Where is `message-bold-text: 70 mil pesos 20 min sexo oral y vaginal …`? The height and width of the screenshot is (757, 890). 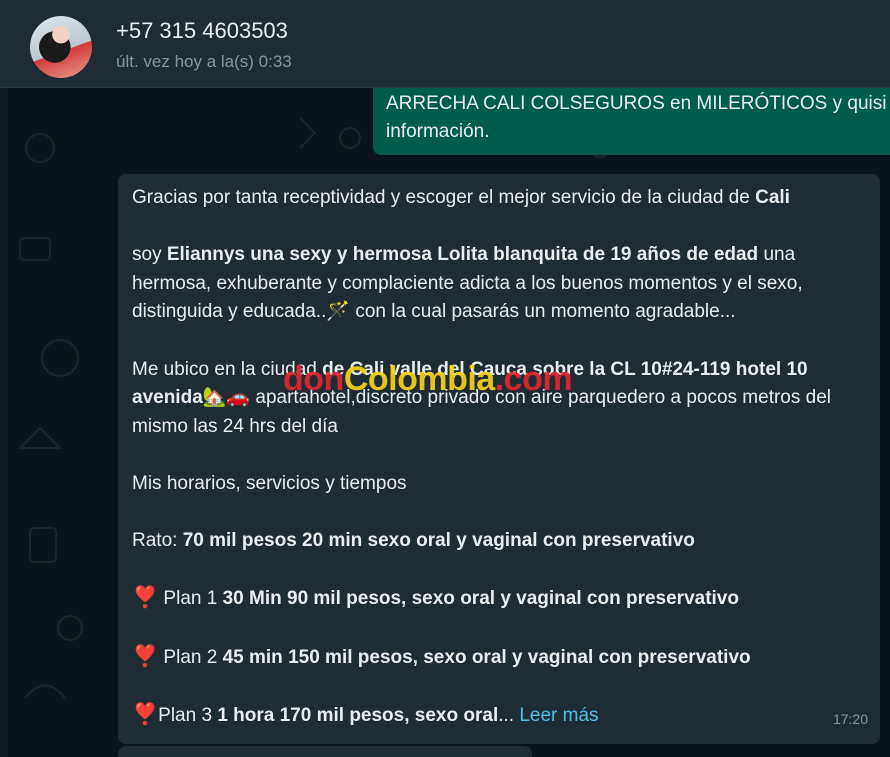 message-bold-text: 70 mil pesos 20 min sexo oral y vaginal … is located at coordinates (438, 541).